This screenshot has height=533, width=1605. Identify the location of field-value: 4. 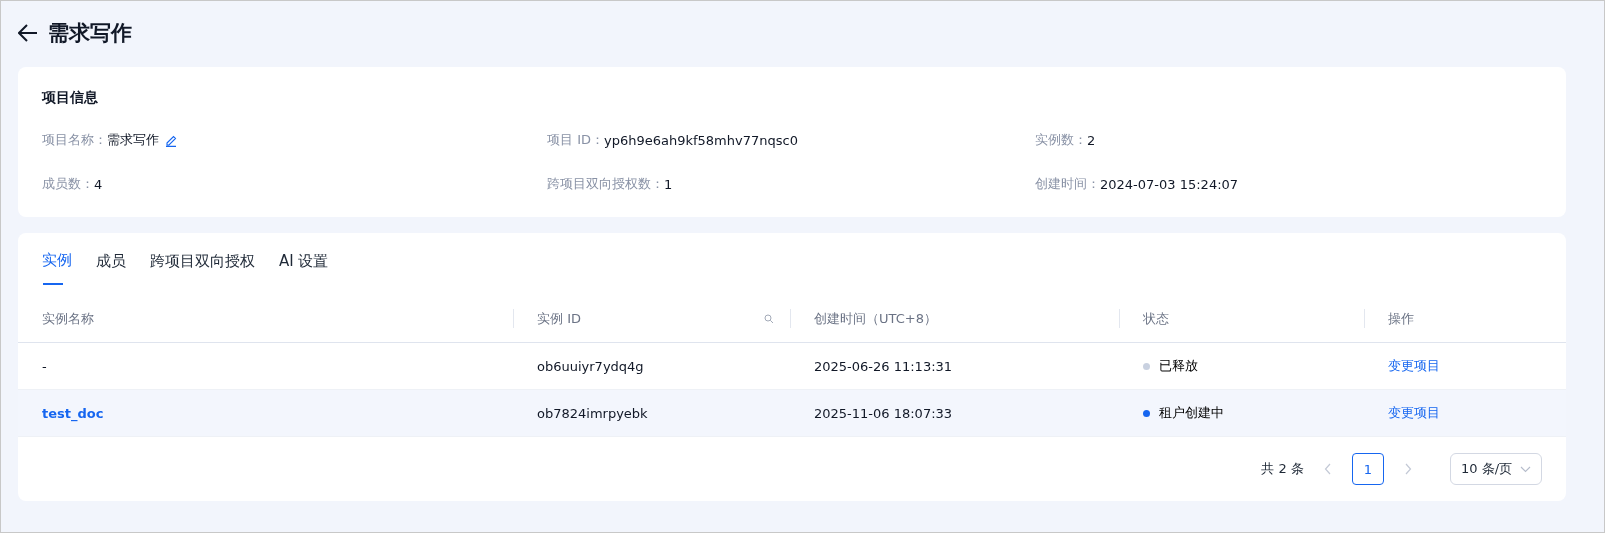
(98, 184).